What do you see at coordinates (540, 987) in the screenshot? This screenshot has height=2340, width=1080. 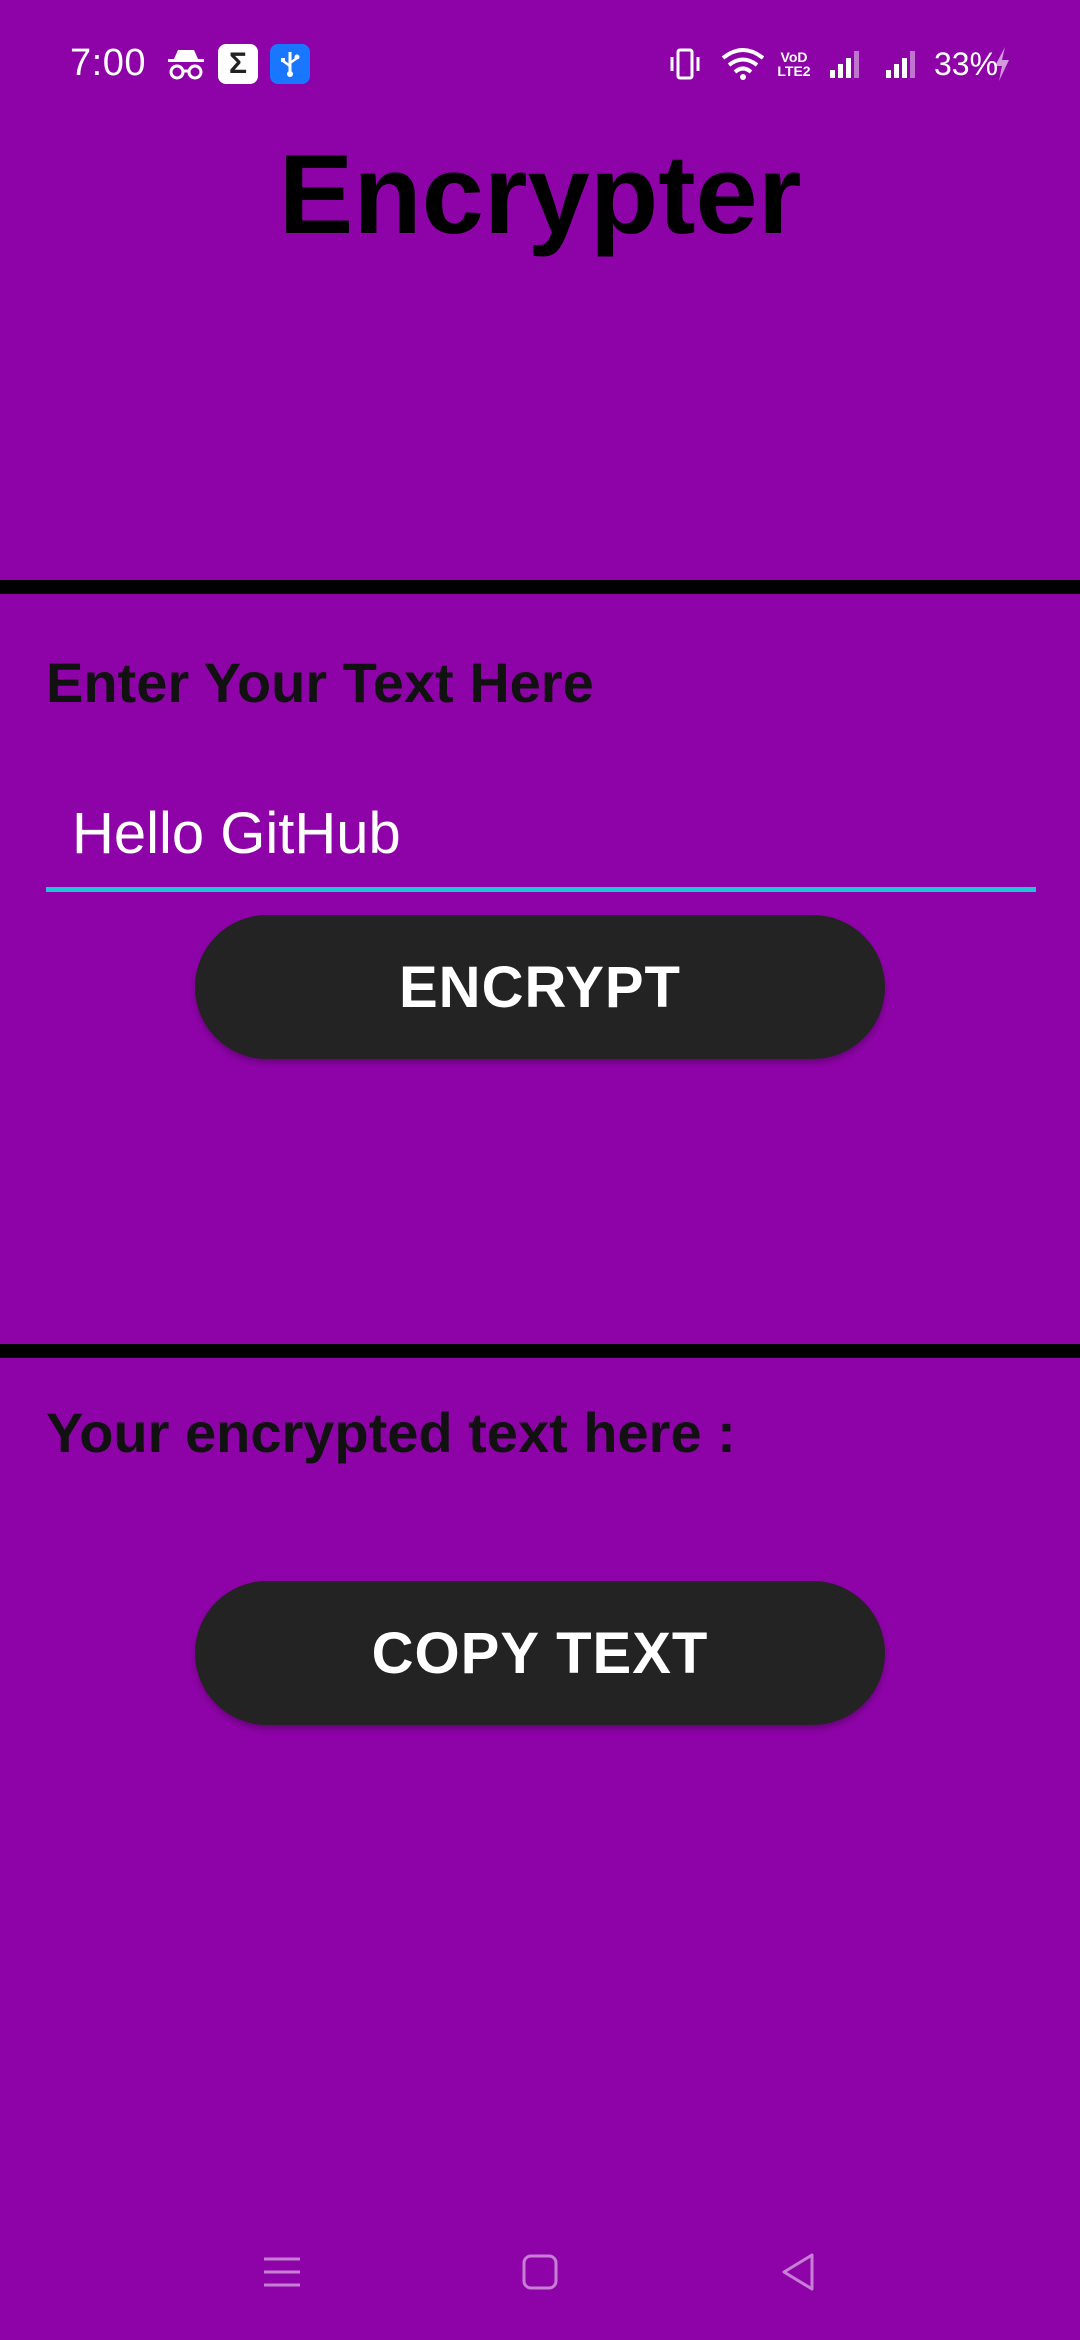 I see `encrypt-button: ENCRYPT` at bounding box center [540, 987].